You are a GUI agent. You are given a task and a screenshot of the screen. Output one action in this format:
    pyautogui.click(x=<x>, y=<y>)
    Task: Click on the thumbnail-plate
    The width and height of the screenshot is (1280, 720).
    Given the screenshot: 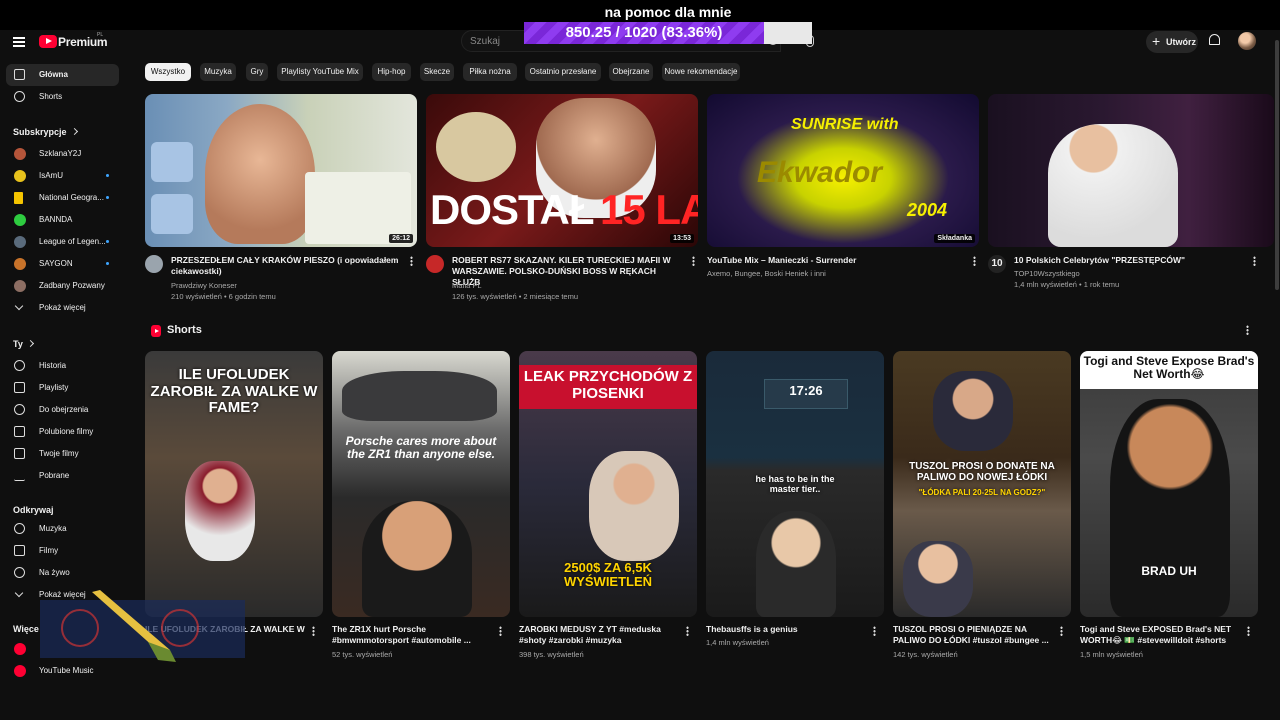 What is the action you would take?
    pyautogui.click(x=476, y=147)
    